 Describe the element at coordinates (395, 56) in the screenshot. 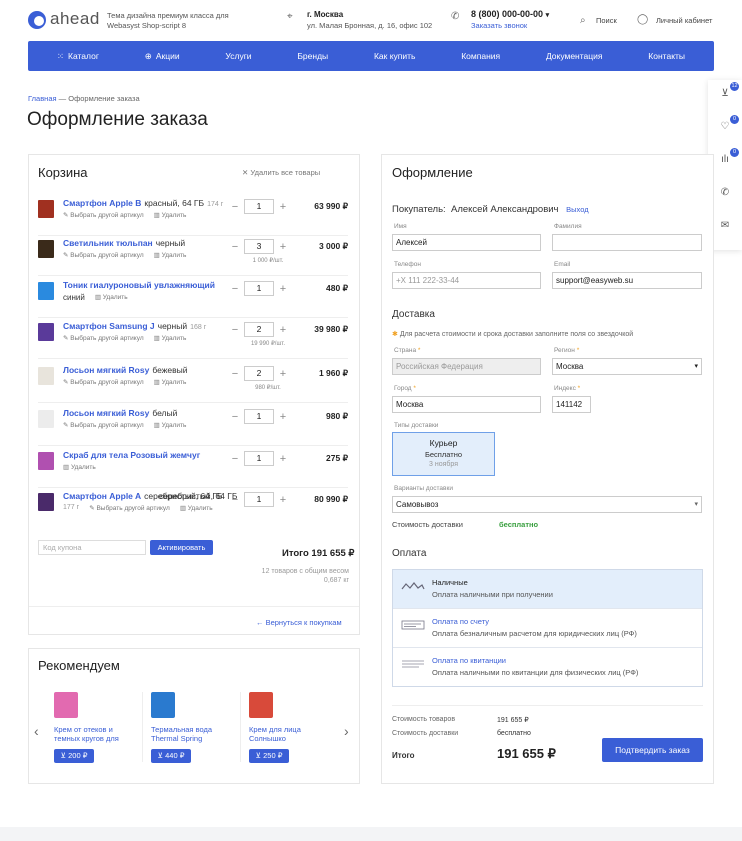

I see `nav-how-to-buy: Как купить` at that location.